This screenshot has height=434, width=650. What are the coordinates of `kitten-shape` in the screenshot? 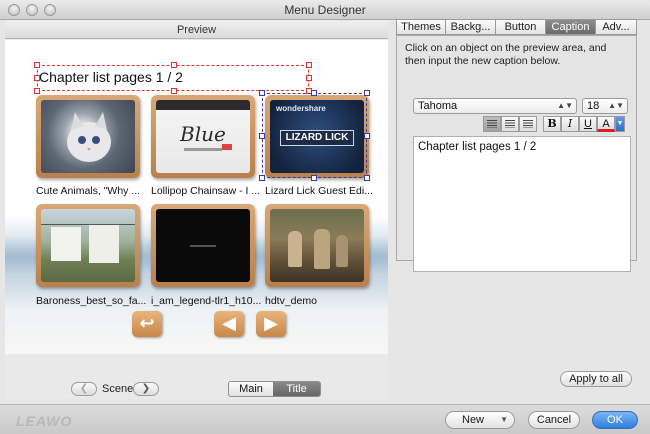 It's located at (89, 137).